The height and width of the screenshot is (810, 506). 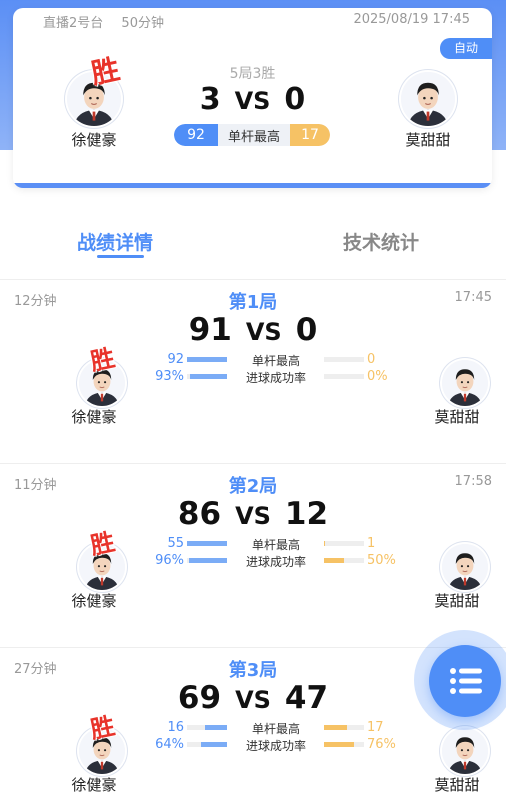 I want to click on game-score: 86 VS 12, so click(x=253, y=514).